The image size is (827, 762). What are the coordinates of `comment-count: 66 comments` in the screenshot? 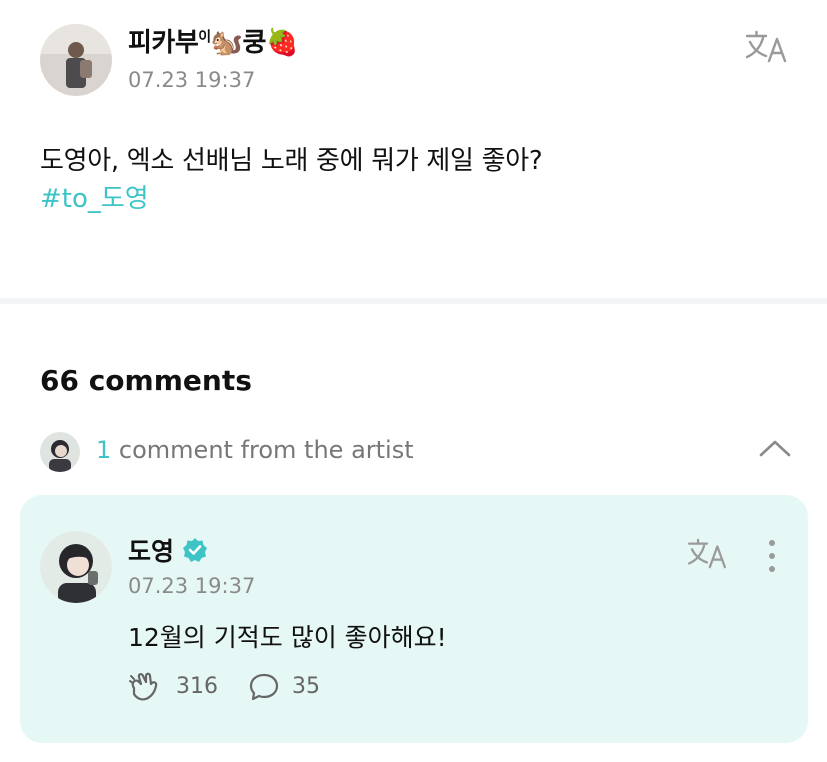 It's located at (146, 380).